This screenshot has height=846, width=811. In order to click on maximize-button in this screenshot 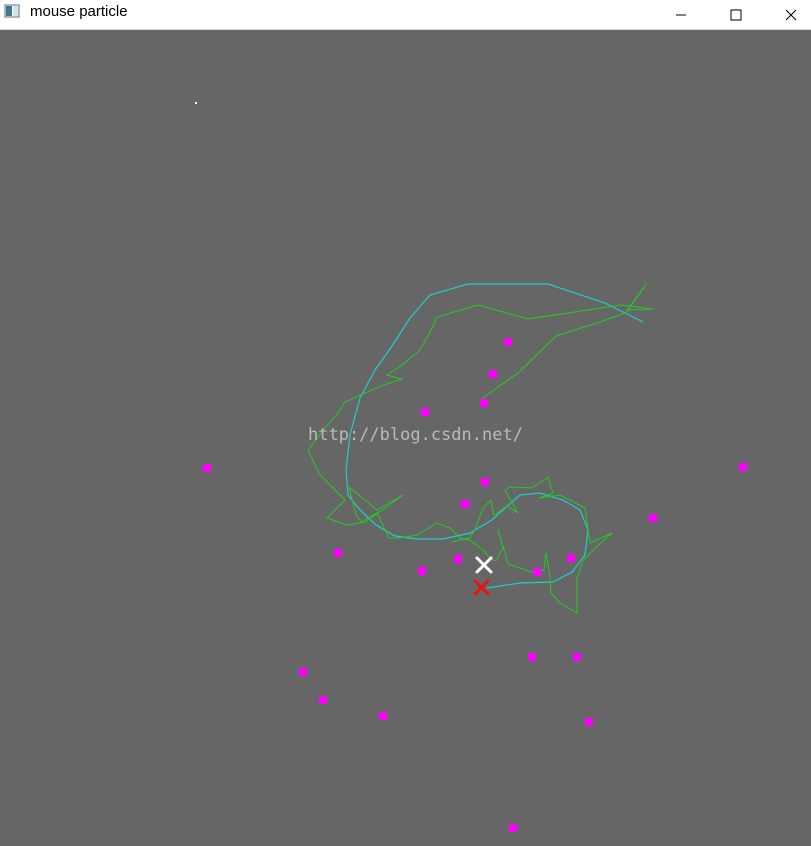, I will do `click(736, 14)`.